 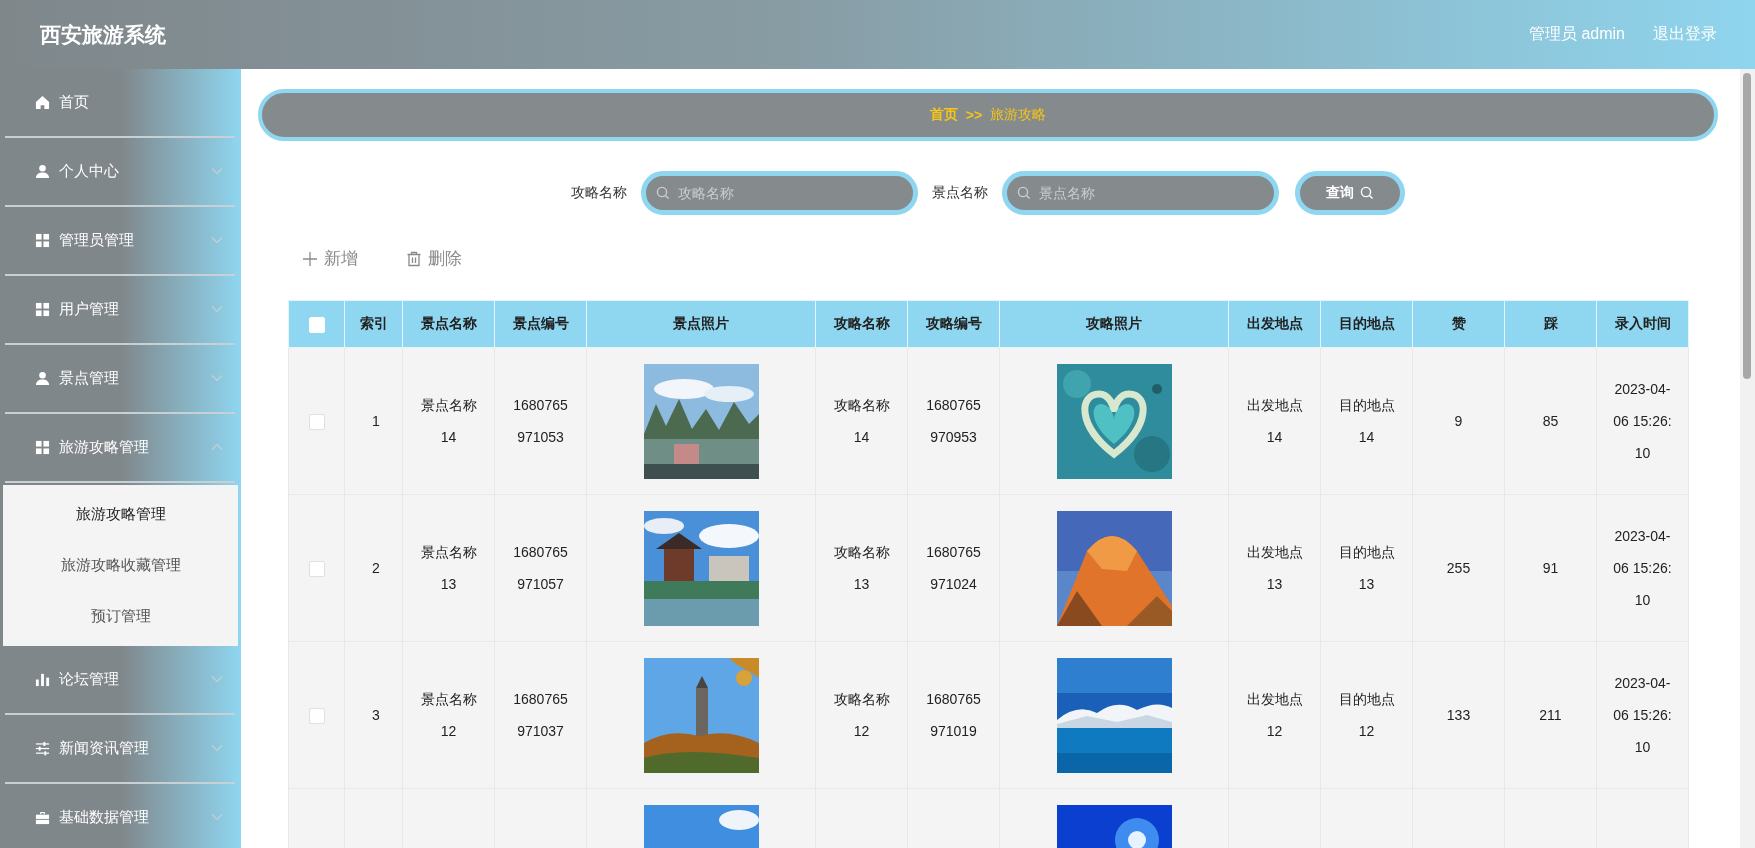 I want to click on table-cell-text: 出发地点14, so click(x=1274, y=421).